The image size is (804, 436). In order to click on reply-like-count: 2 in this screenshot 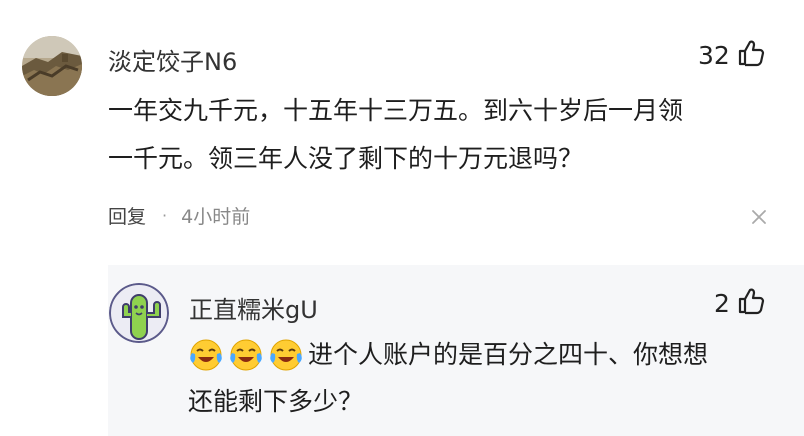, I will do `click(722, 303)`.